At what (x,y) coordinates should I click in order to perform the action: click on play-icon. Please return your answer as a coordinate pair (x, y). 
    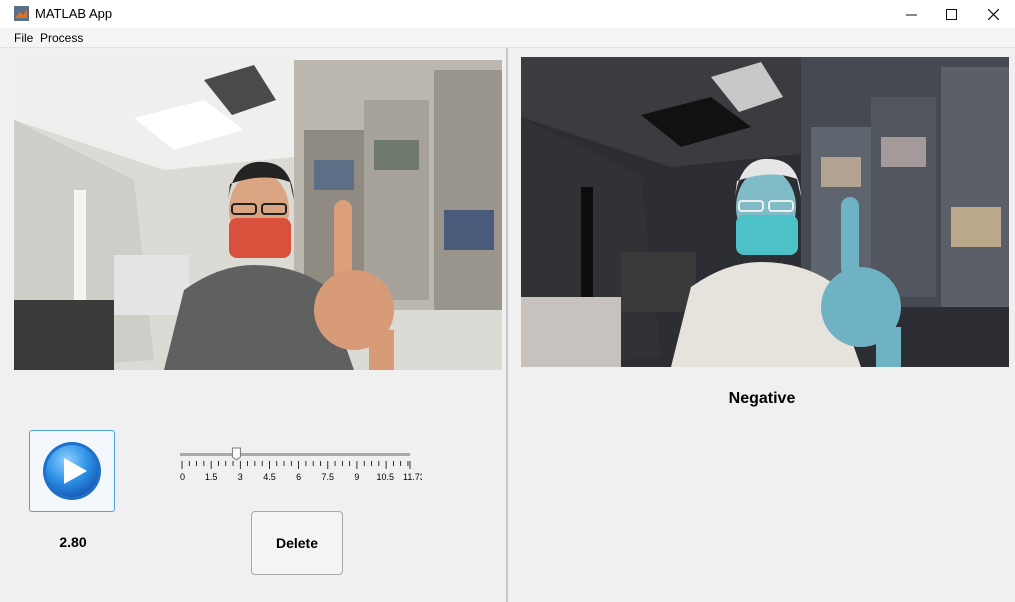
    Looking at the image, I should click on (72, 471).